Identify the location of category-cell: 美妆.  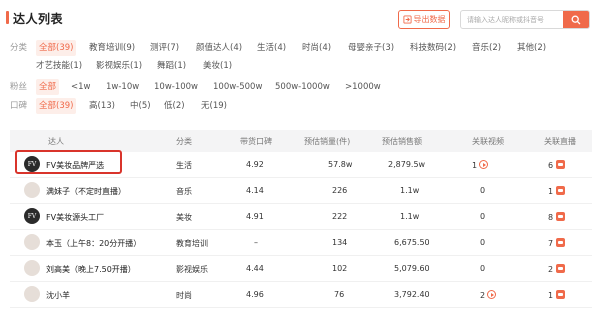
(184, 217).